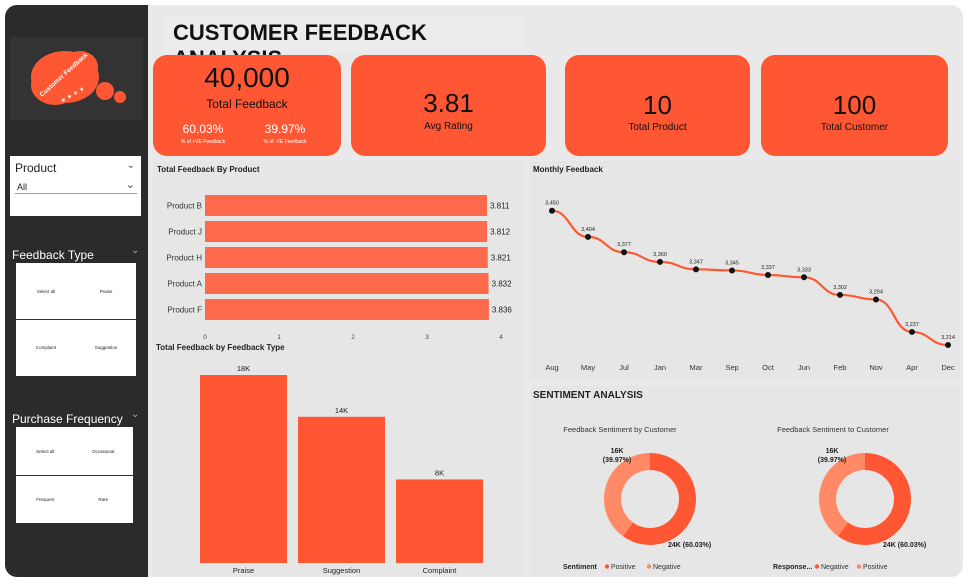 This screenshot has height=585, width=971. What do you see at coordinates (624, 367) in the screenshot?
I see `monthly-axis-tick: Jul` at bounding box center [624, 367].